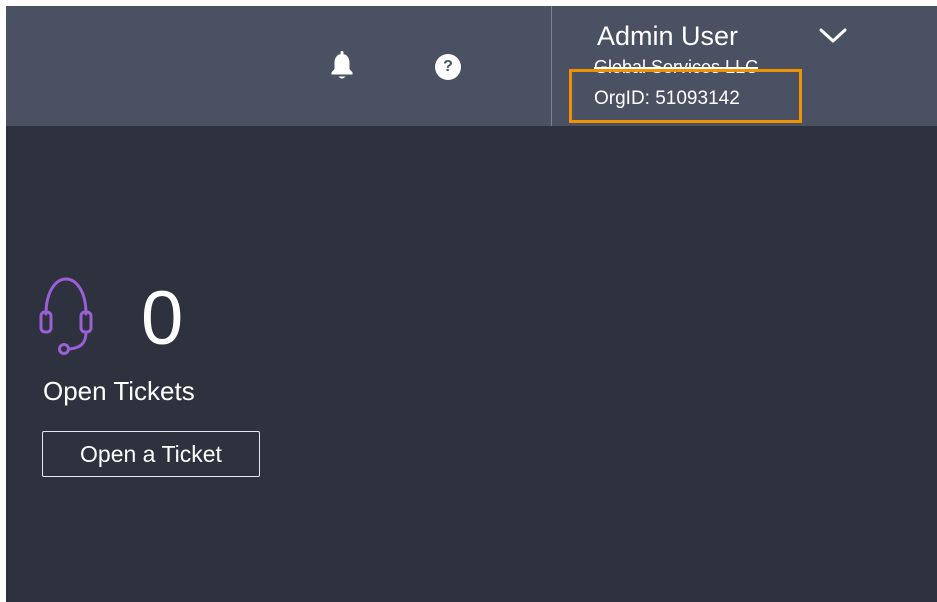 This screenshot has width=937, height=602. I want to click on open-tickets-label: Open Tickets, so click(119, 391).